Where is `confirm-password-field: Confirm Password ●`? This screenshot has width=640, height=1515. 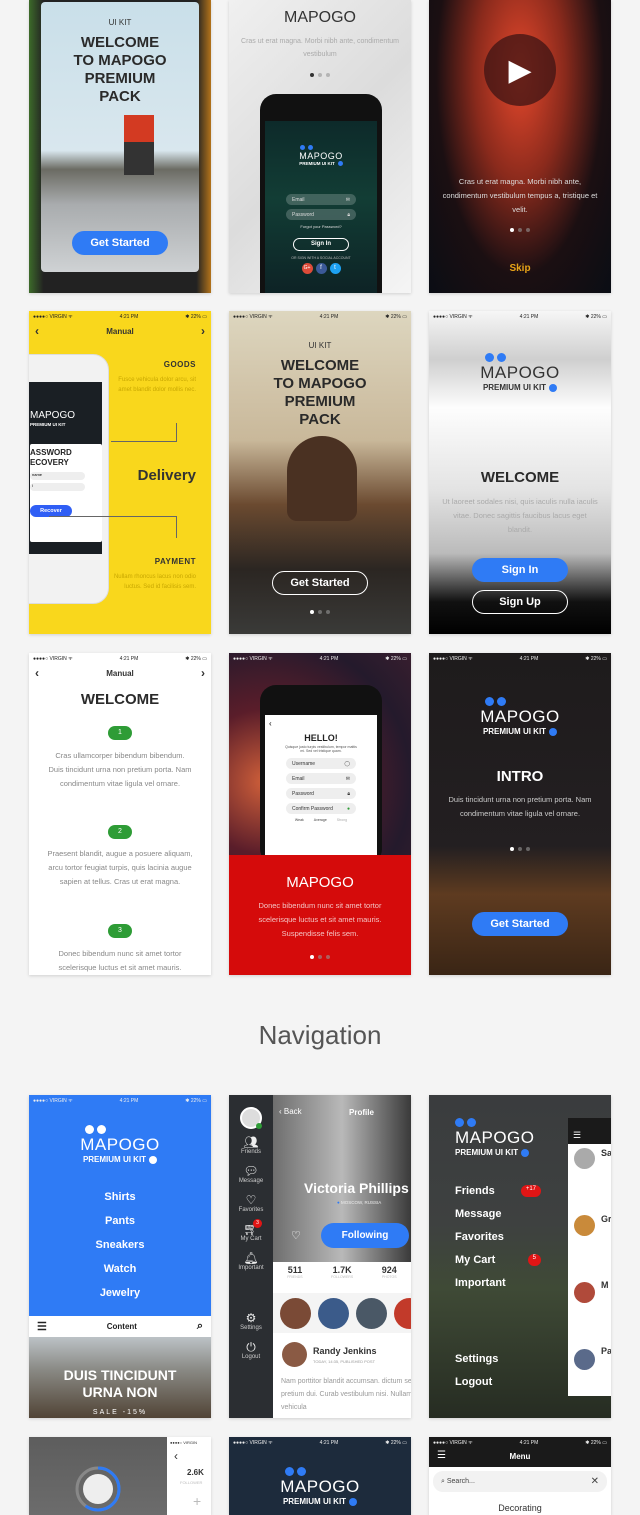 confirm-password-field: Confirm Password ● is located at coordinates (321, 808).